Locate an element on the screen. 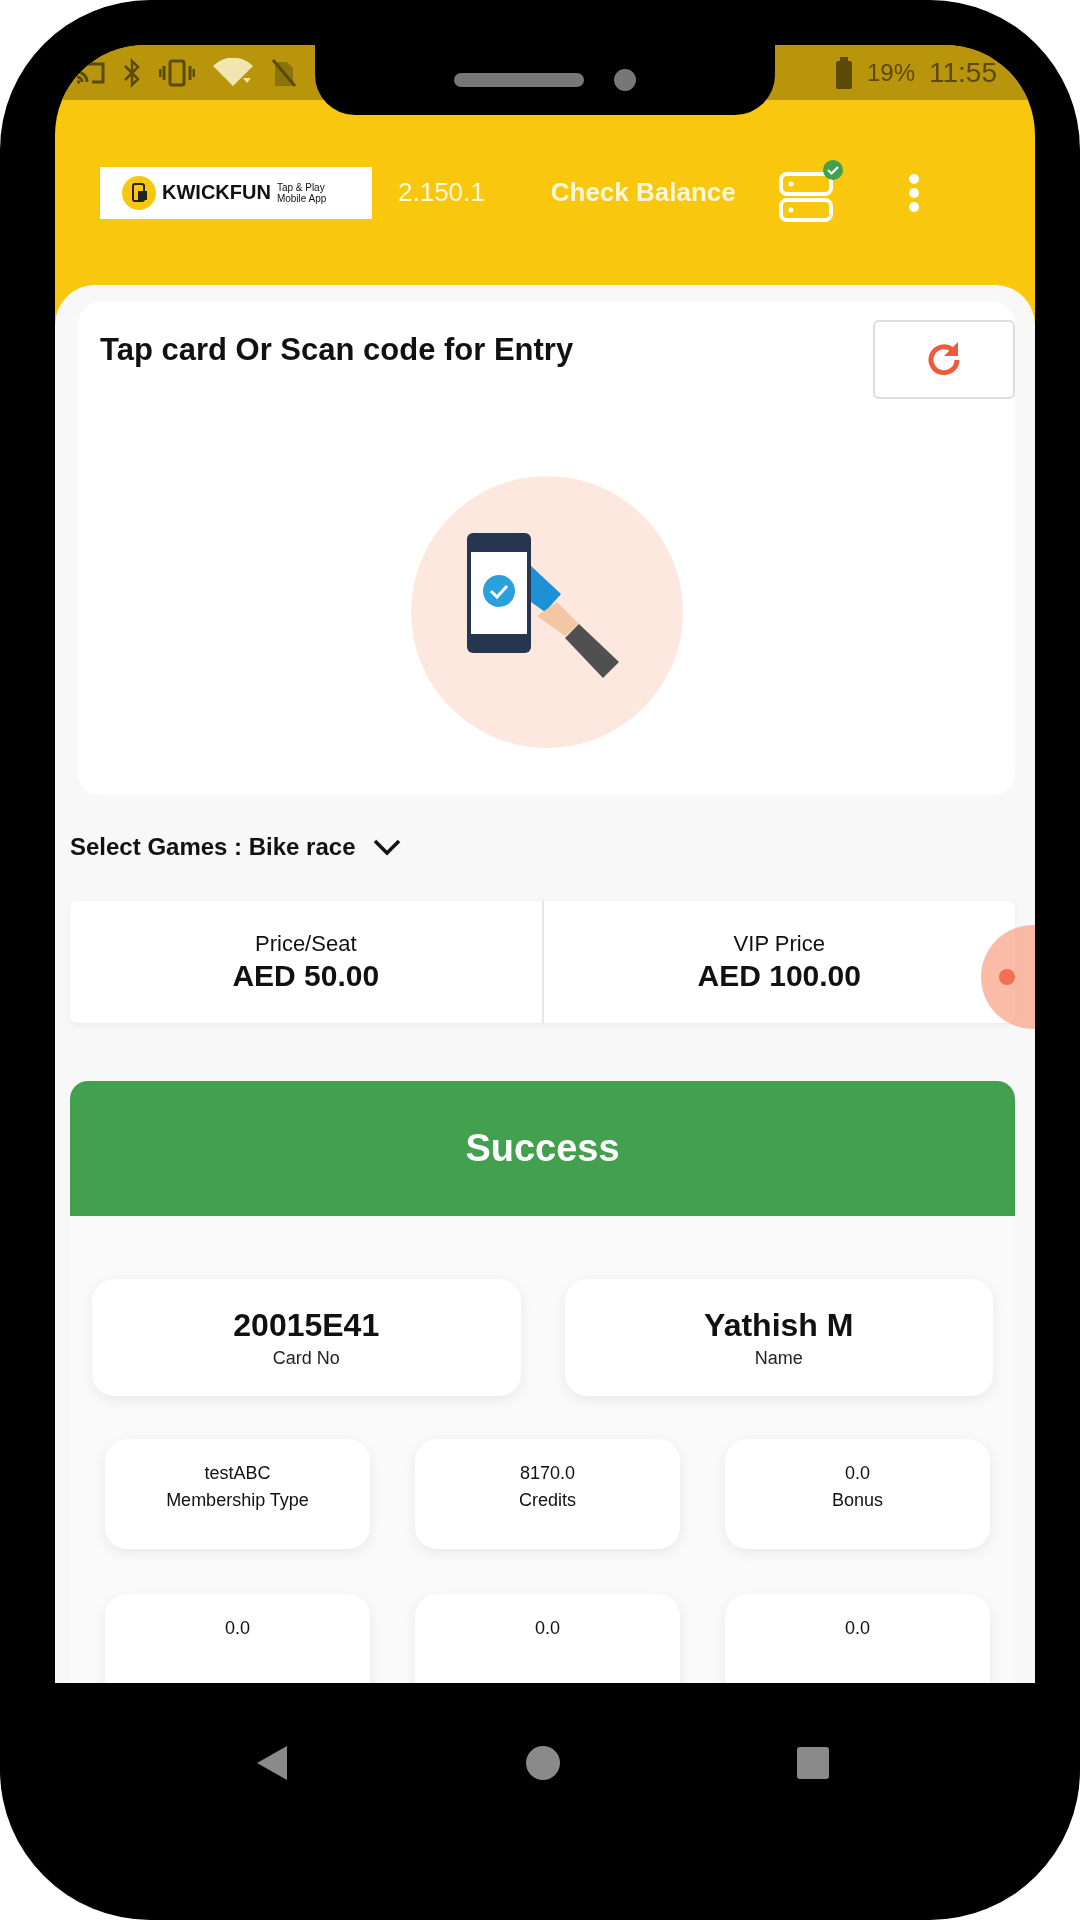 The width and height of the screenshot is (1080, 1920). price-value: AED 50.00 is located at coordinates (306, 976).